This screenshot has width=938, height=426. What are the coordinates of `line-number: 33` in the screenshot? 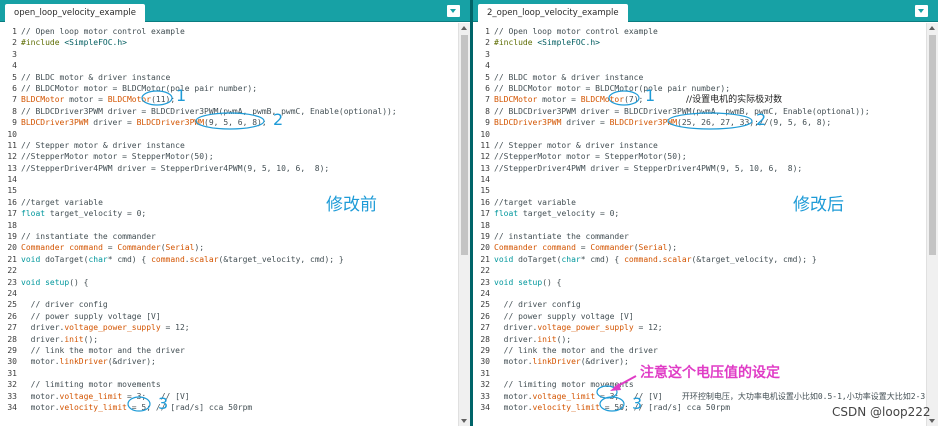 It's located at (485, 396).